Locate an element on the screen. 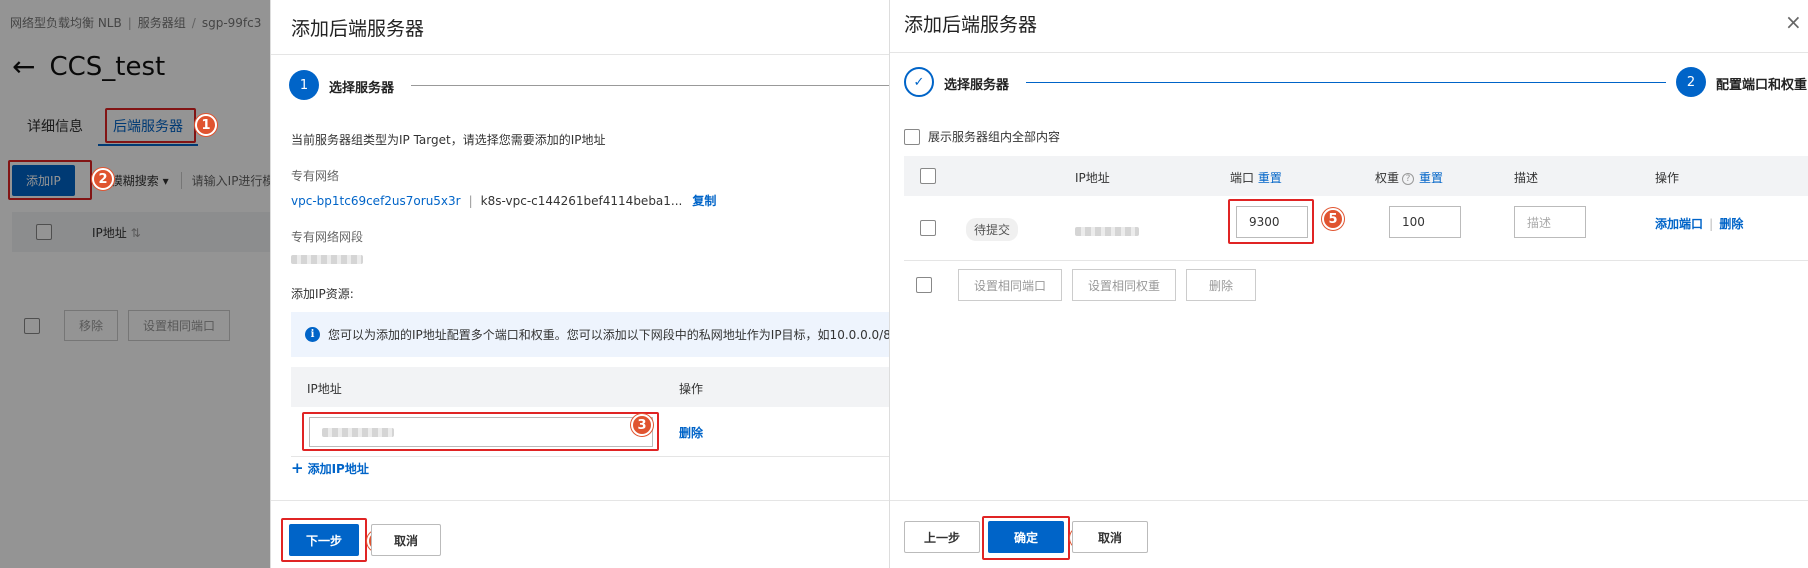 Image resolution: width=1808 pixels, height=568 pixels. add-port-link: 添加端口 is located at coordinates (1679, 224).